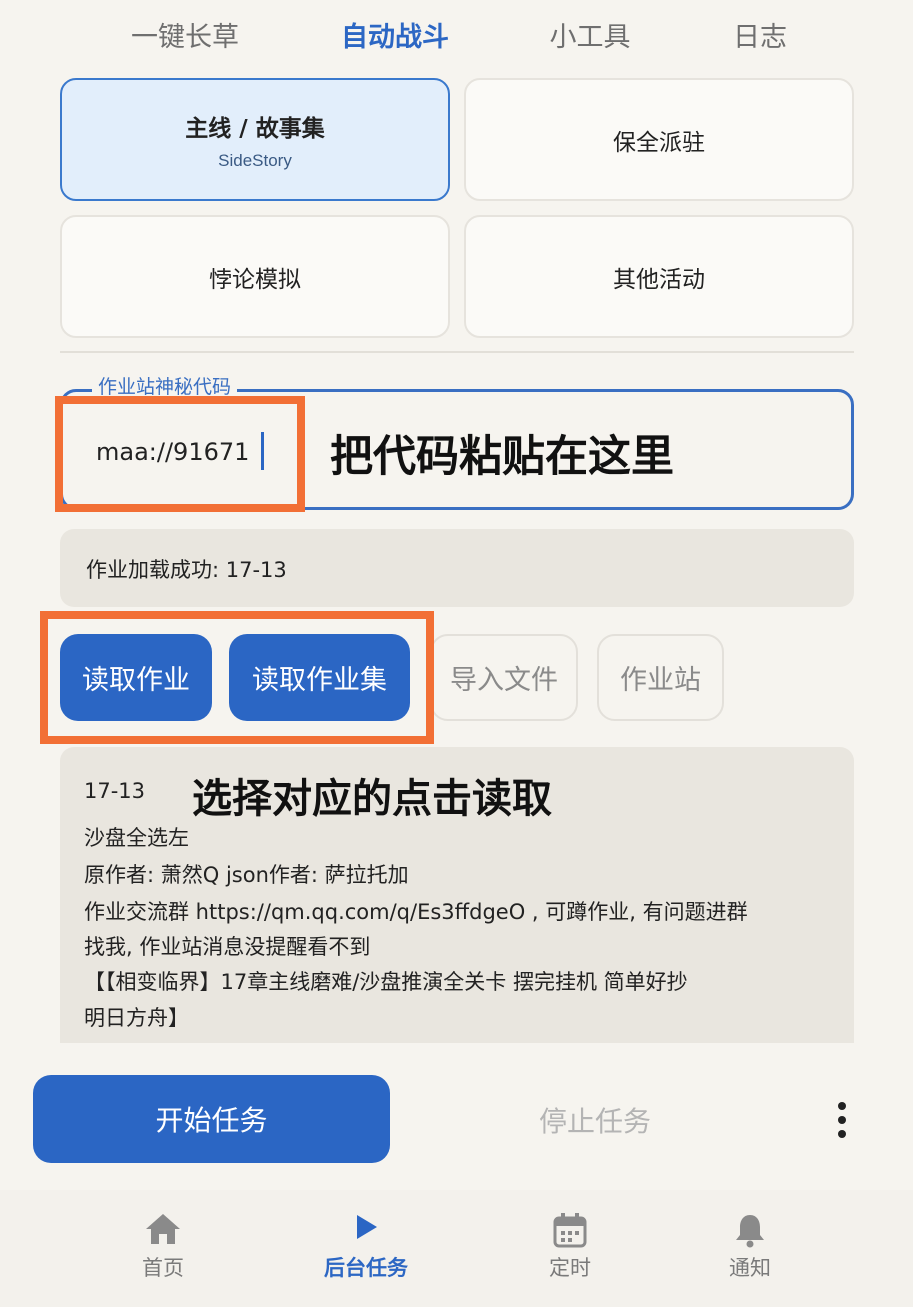  Describe the element at coordinates (255, 160) in the screenshot. I see `mode-card-subtitle: SideStory` at that location.